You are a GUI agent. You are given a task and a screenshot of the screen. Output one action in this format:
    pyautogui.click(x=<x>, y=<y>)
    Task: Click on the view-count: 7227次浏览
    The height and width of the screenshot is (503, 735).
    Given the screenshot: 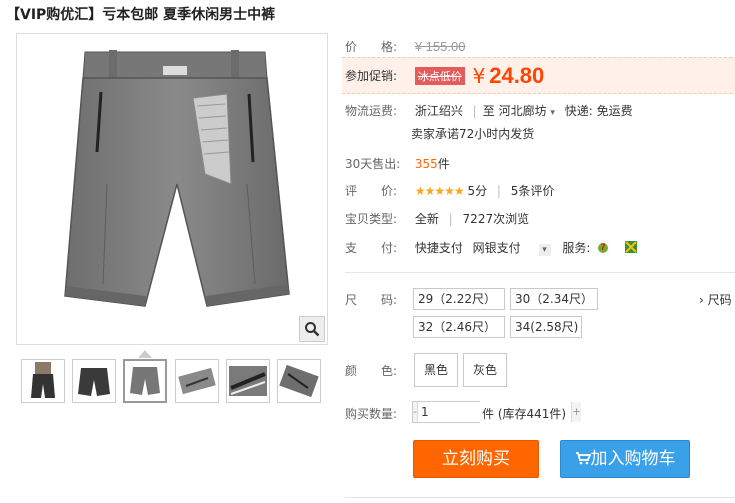 What is the action you would take?
    pyautogui.click(x=496, y=219)
    